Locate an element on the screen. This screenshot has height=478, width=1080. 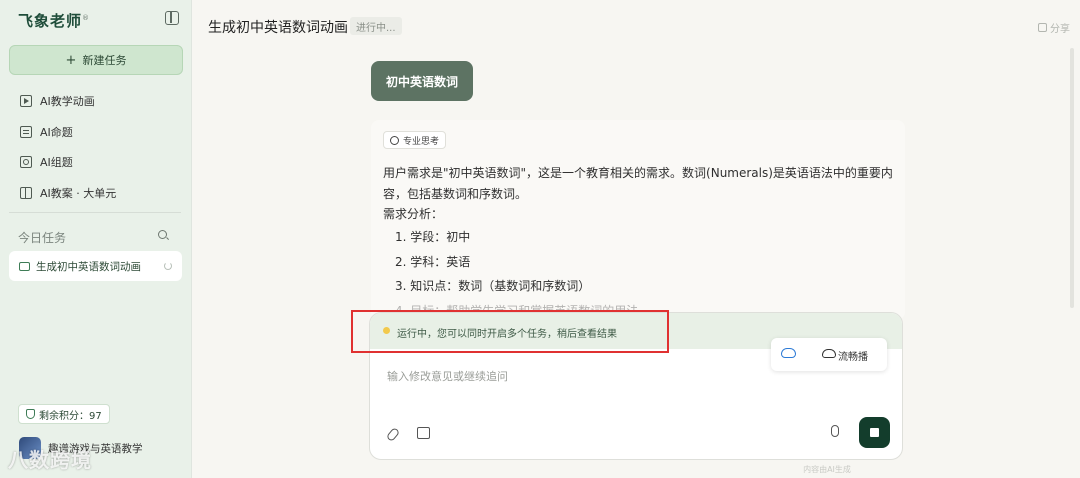
share-button: 分享 is located at coordinates (1054, 27).